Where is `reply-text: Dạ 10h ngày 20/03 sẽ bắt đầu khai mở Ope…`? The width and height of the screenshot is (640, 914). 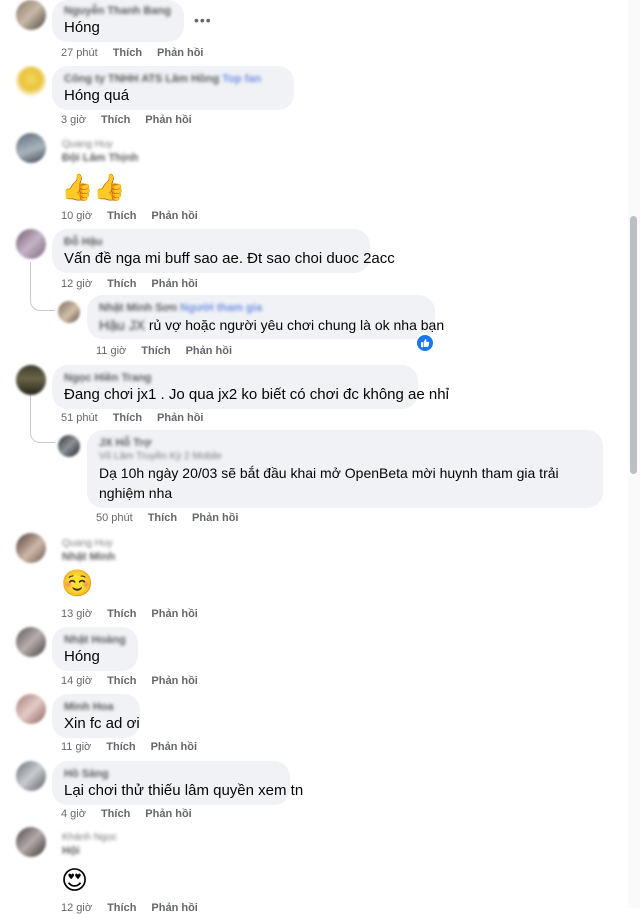 reply-text: Dạ 10h ngày 20/03 sẽ bắt đầu khai mở Ope… is located at coordinates (329, 483).